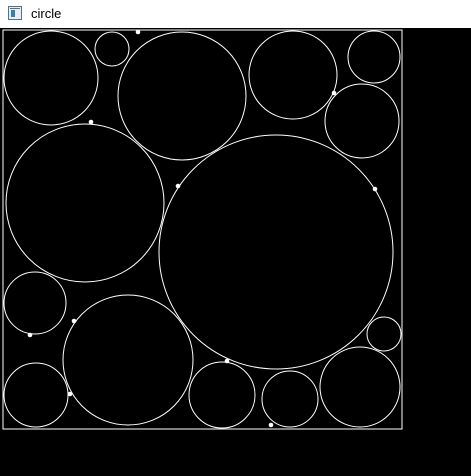 The image size is (471, 476). What do you see at coordinates (235, 14) in the screenshot?
I see `title-bar: circle` at bounding box center [235, 14].